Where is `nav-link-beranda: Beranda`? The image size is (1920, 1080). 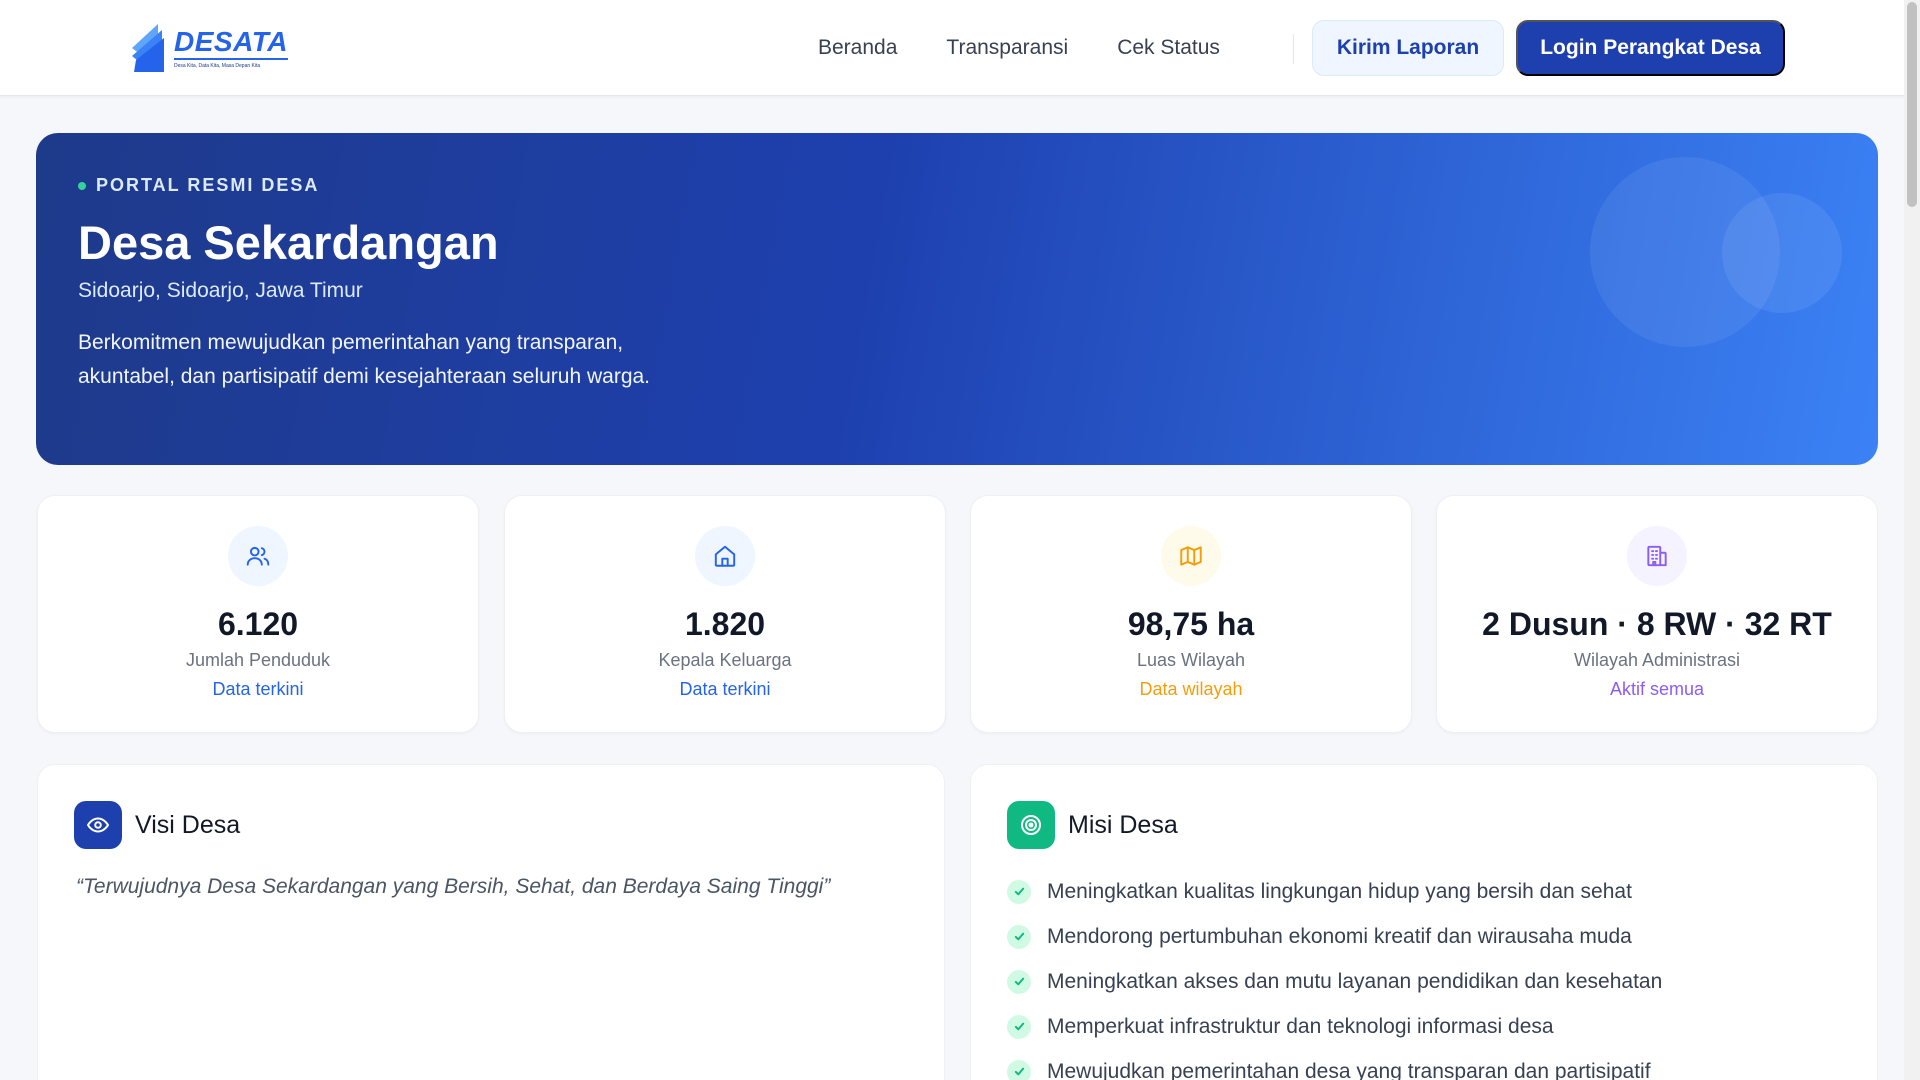 nav-link-beranda: Beranda is located at coordinates (857, 48).